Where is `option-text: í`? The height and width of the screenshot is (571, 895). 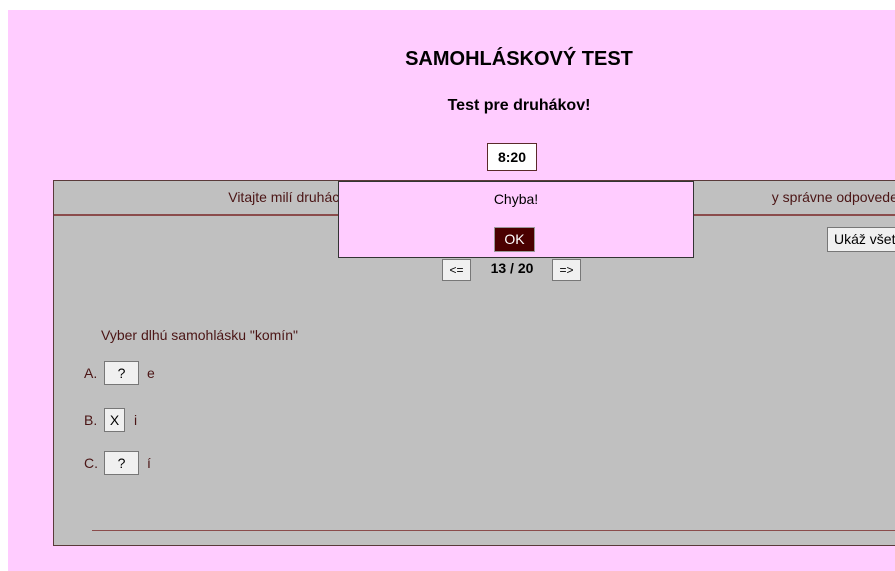 option-text: í is located at coordinates (149, 463).